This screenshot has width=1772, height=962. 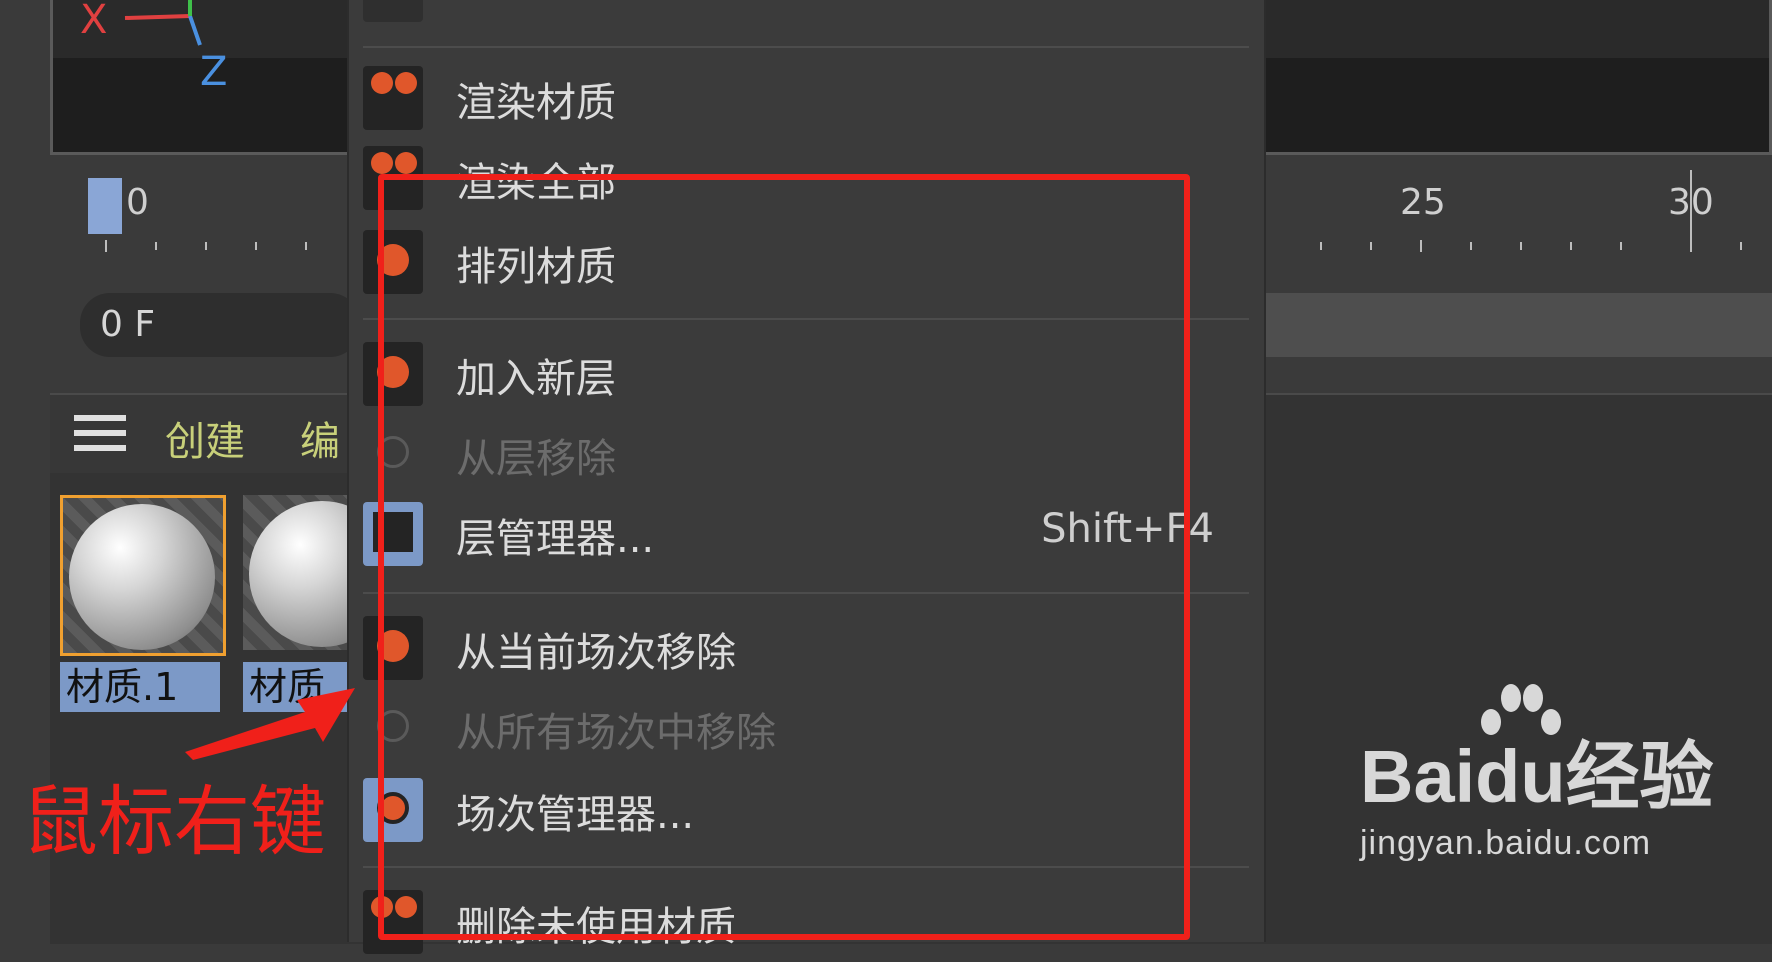 What do you see at coordinates (94, 21) in the screenshot?
I see `axis-x-label: X` at bounding box center [94, 21].